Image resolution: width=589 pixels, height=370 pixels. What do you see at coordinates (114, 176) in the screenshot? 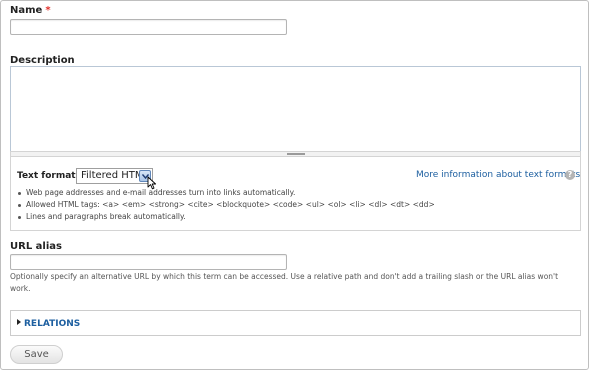
I see `text-format-select: Filtered HTML` at bounding box center [114, 176].